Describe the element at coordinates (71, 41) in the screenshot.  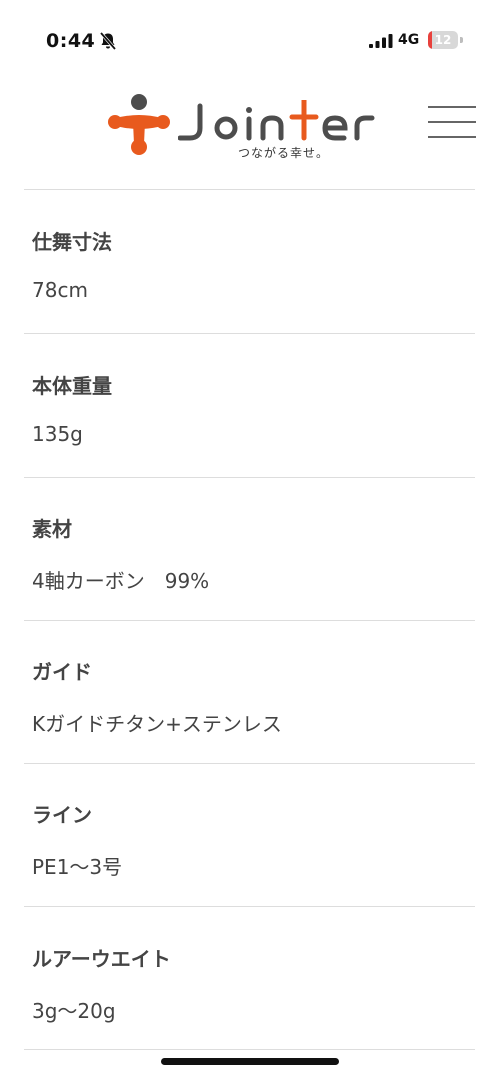
I see `status-time: 0:44` at that location.